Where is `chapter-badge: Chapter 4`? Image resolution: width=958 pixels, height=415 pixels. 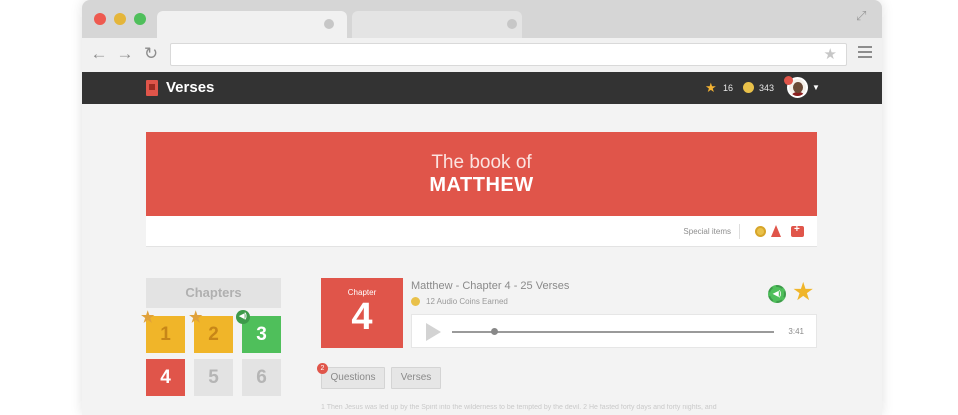 chapter-badge: Chapter 4 is located at coordinates (362, 313).